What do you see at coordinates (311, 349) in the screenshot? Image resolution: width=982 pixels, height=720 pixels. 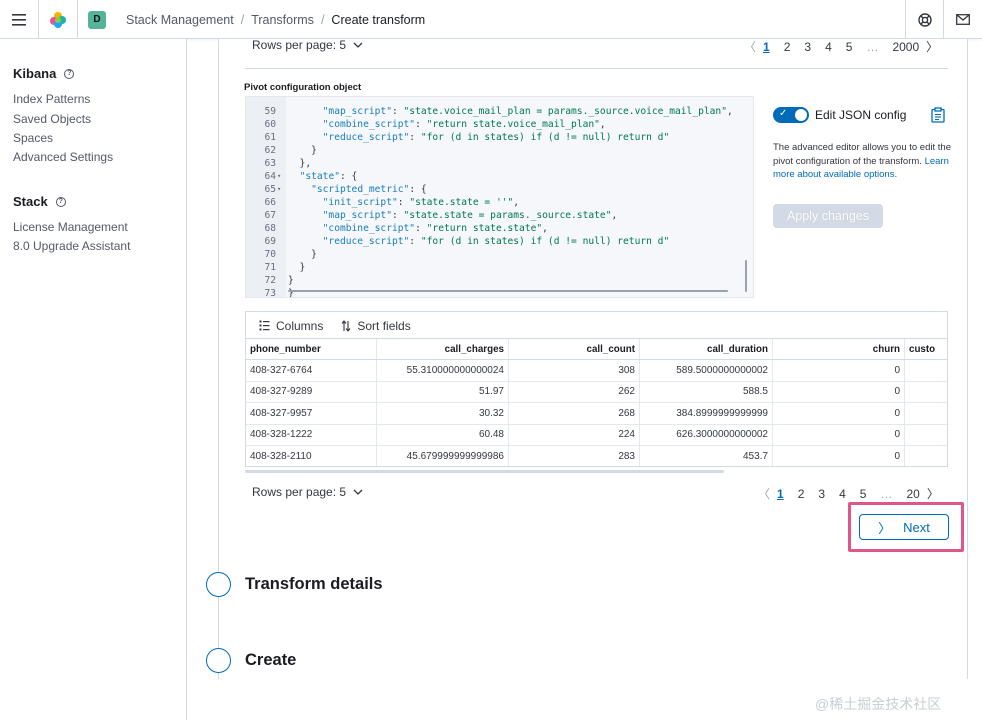 I see `column-header: phone_number` at bounding box center [311, 349].